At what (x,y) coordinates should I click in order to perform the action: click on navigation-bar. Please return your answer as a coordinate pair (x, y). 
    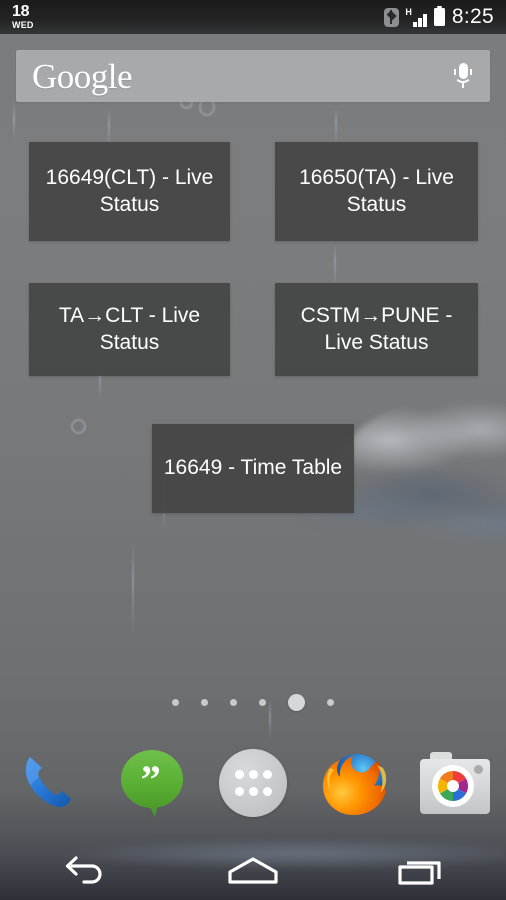
    Looking at the image, I should click on (253, 871).